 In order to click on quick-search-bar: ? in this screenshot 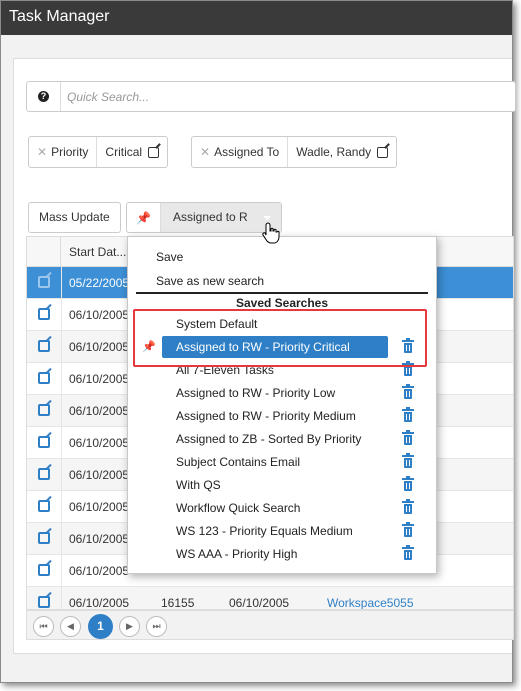, I will do `click(271, 96)`.